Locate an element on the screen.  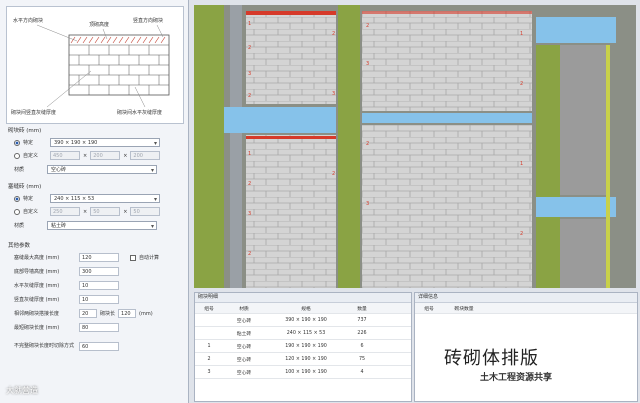
table-cell: 75 is located at coordinates (362, 359).